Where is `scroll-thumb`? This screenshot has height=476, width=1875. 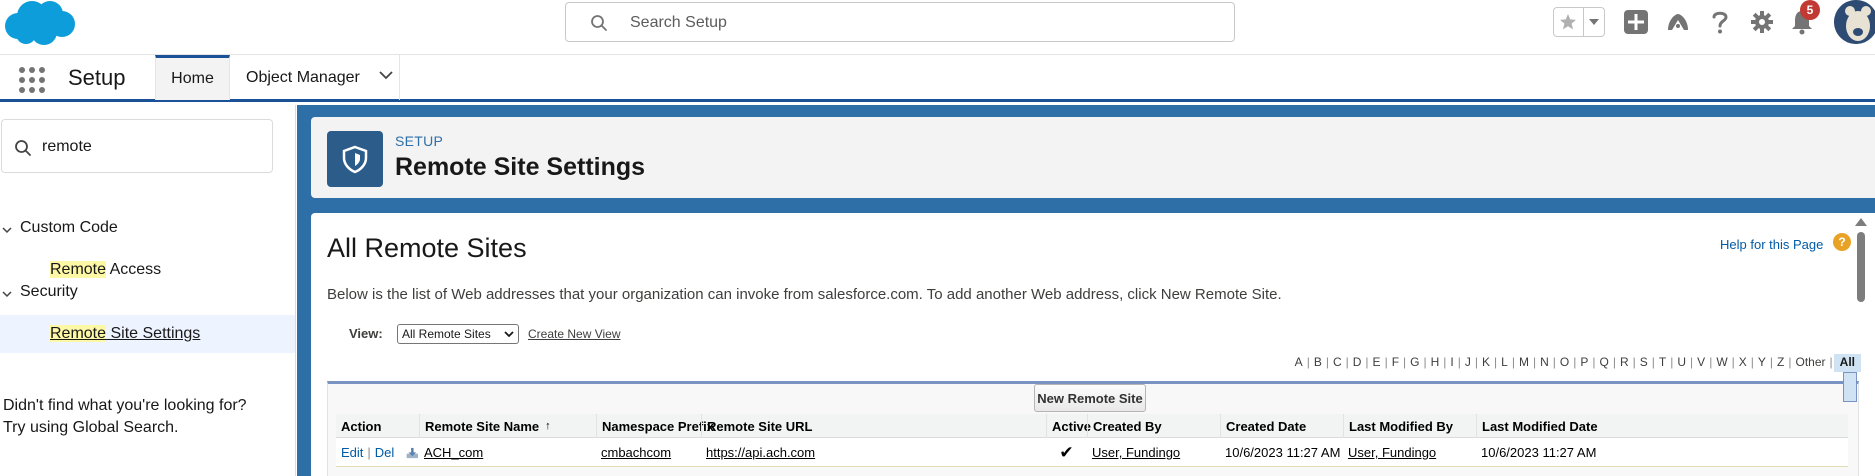 scroll-thumb is located at coordinates (1861, 267).